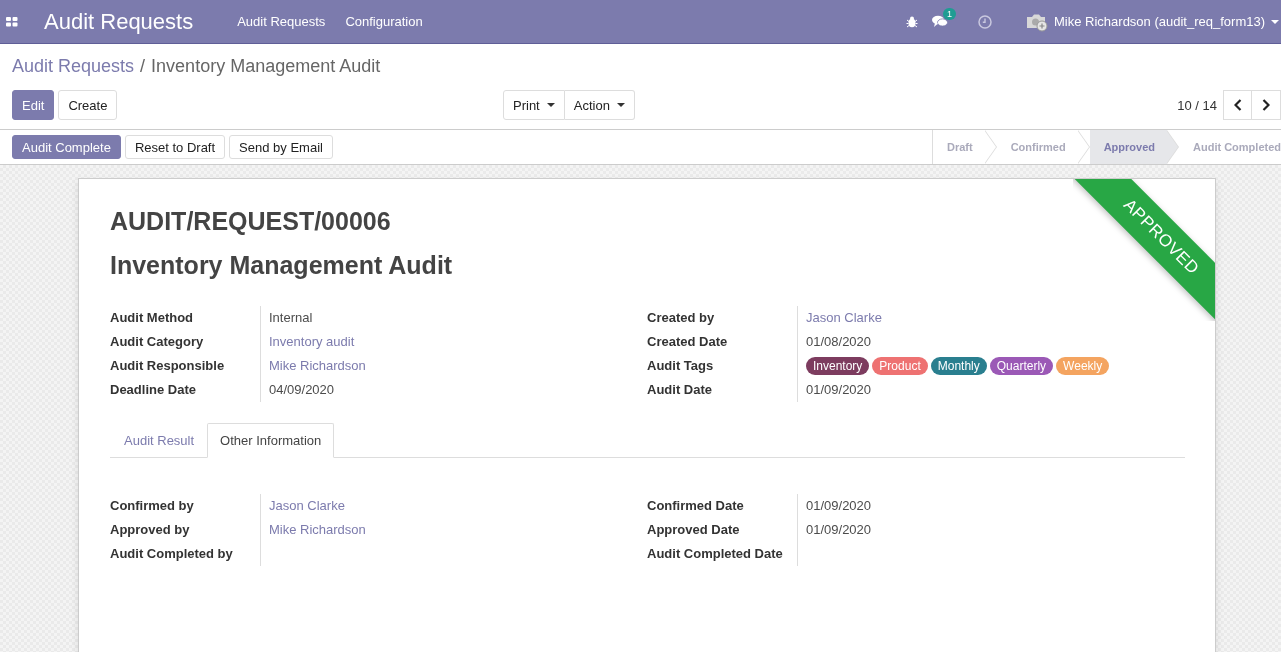 The width and height of the screenshot is (1281, 652). I want to click on field-label: Audit Responsible, so click(168, 366).